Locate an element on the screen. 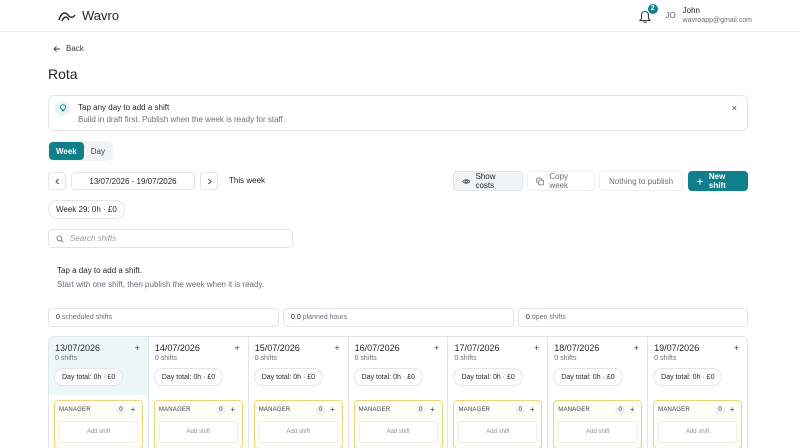  eye-icon is located at coordinates (466, 181).